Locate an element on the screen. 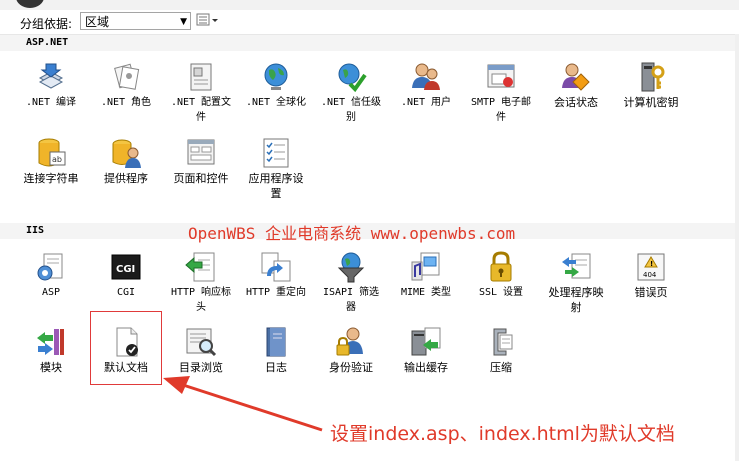  vertical-scrollbar is located at coordinates (737, 247).